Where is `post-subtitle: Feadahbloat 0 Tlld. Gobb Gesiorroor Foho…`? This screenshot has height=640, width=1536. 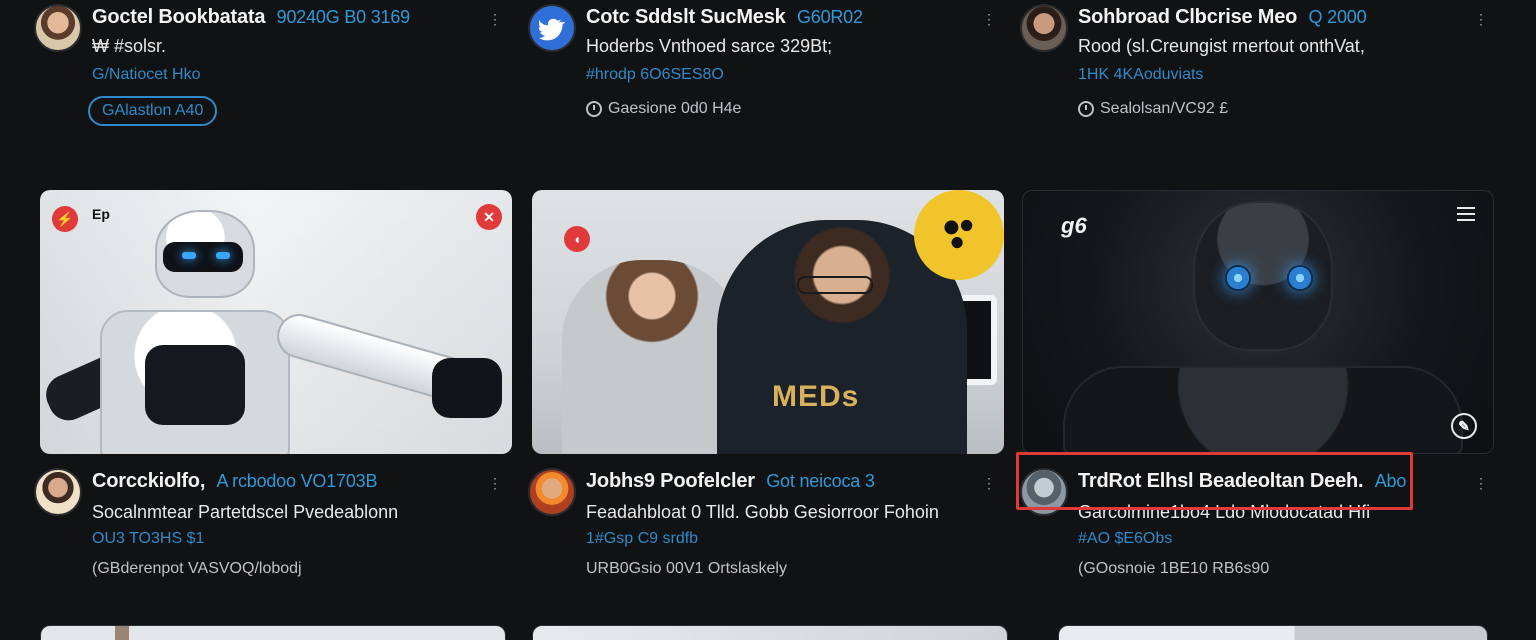
post-subtitle: Feadahbloat 0 Tlld. Gobb Gesiorroor Foho… is located at coordinates (762, 512).